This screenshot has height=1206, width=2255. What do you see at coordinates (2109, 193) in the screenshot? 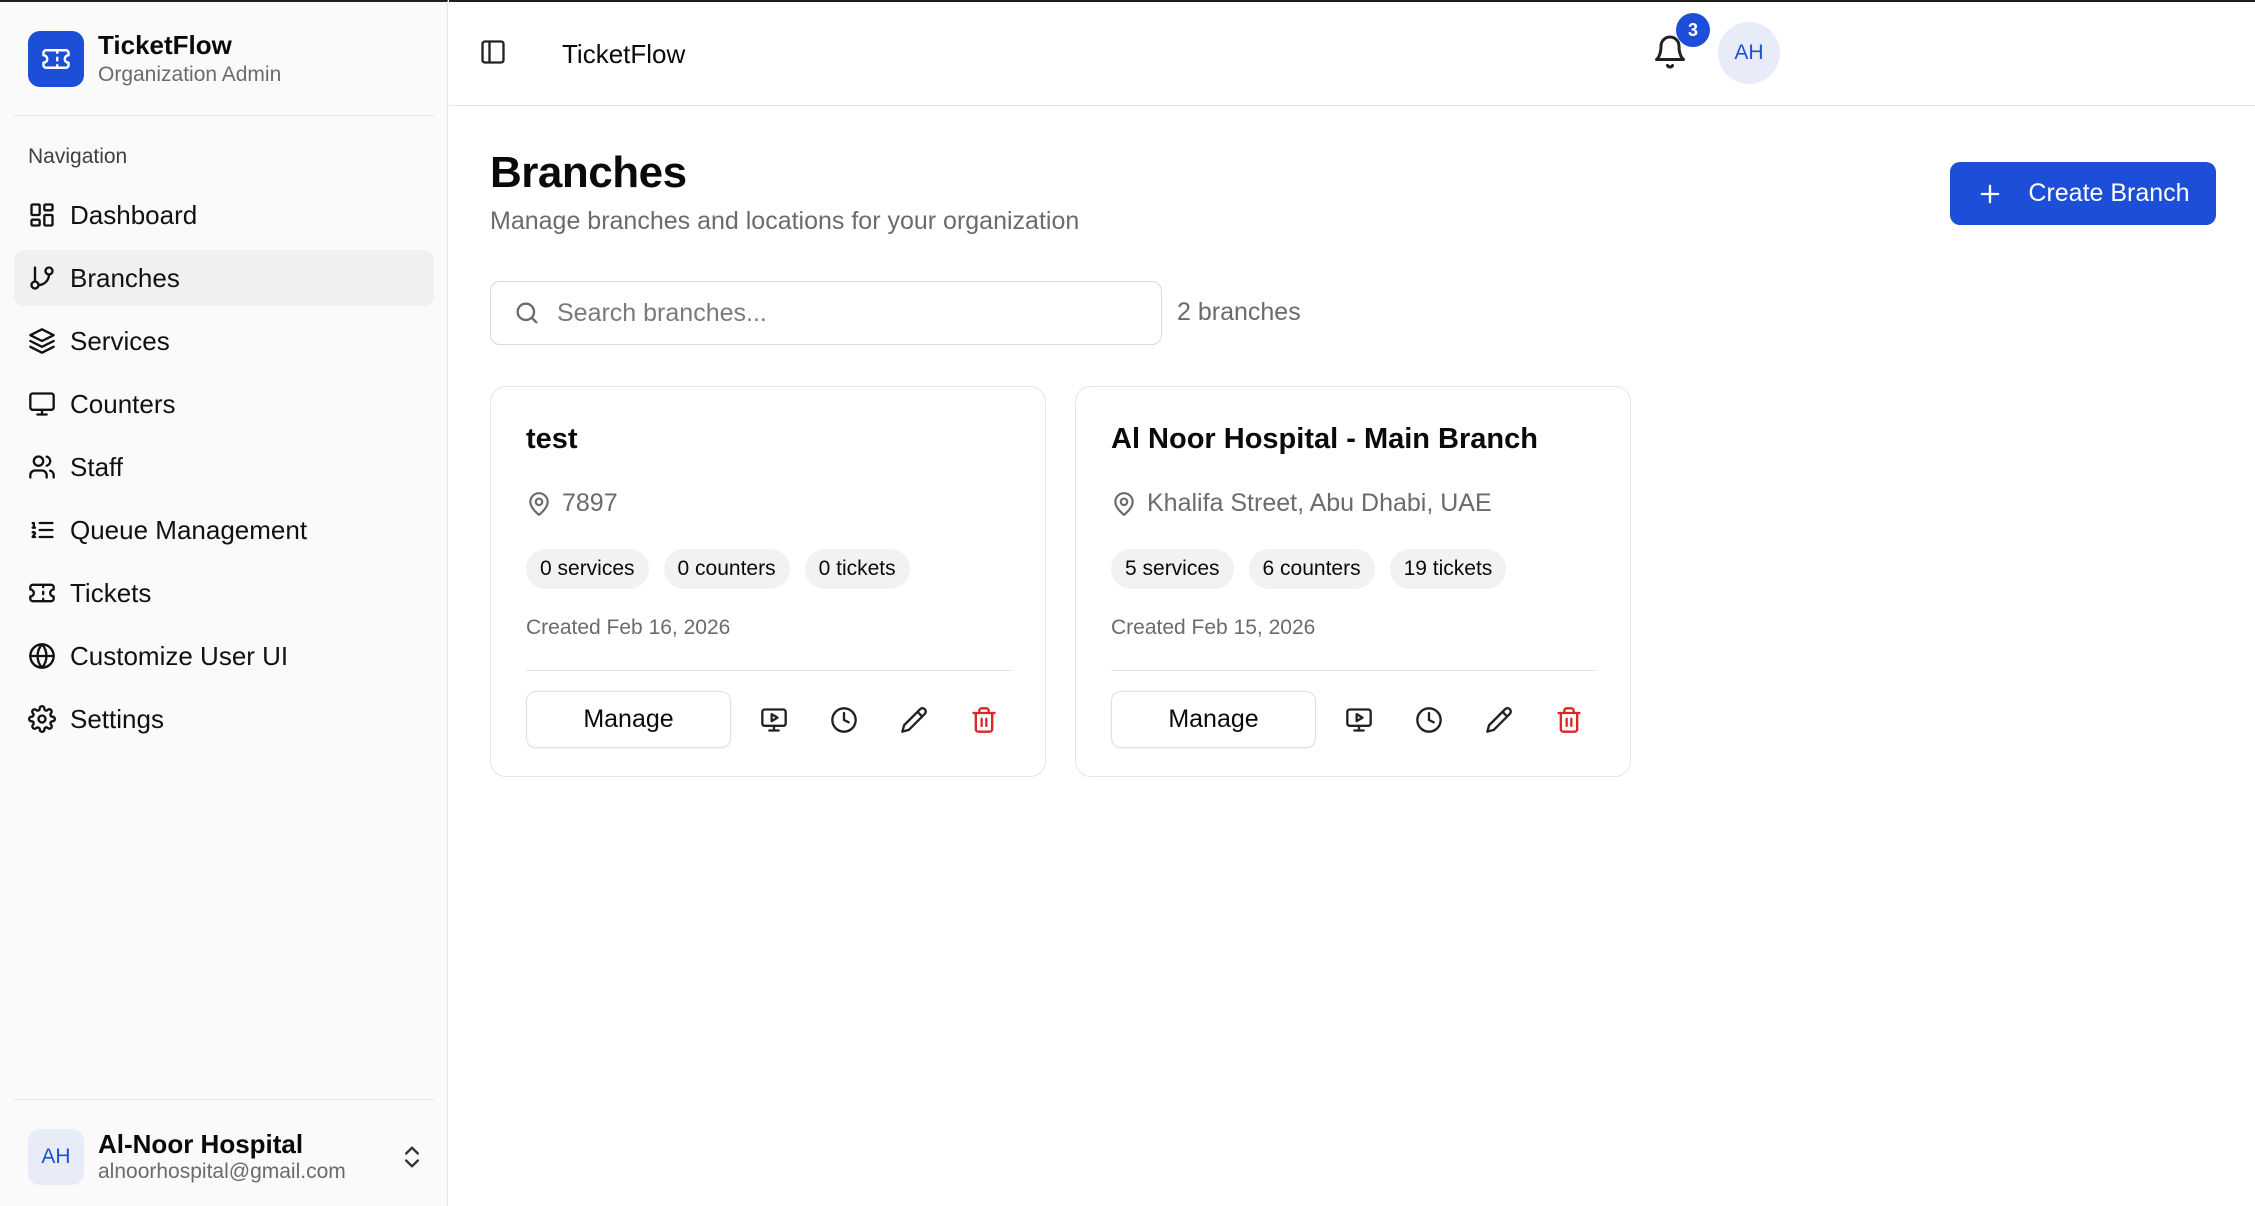
I see `create-branch-label: Create Branch` at bounding box center [2109, 193].